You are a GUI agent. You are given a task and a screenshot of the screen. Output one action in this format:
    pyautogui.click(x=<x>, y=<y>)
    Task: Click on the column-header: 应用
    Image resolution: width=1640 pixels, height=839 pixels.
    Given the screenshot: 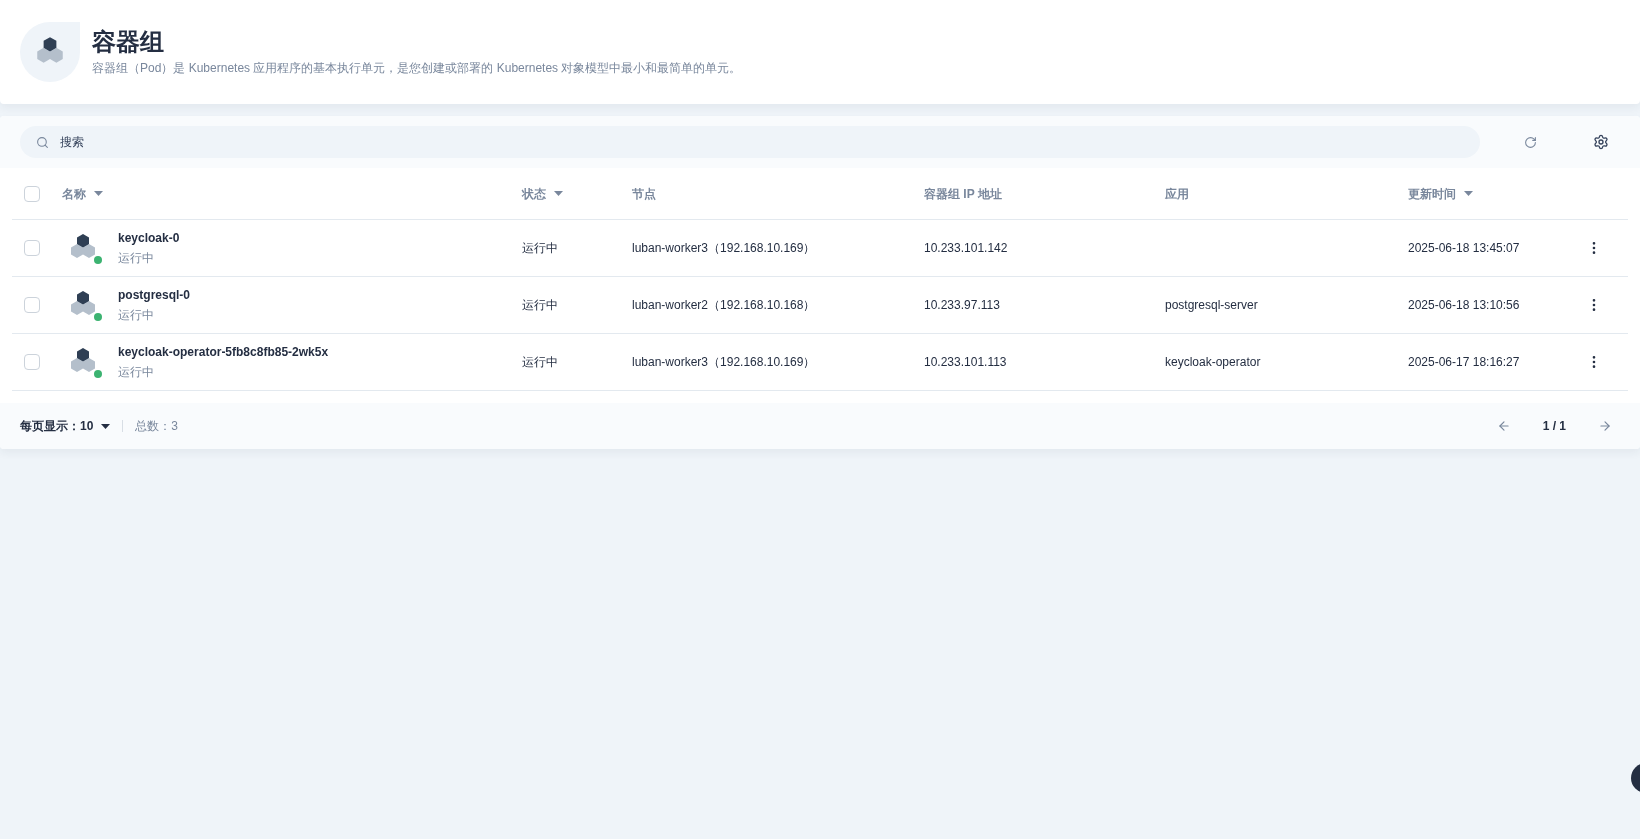 What is the action you would take?
    pyautogui.click(x=1177, y=193)
    